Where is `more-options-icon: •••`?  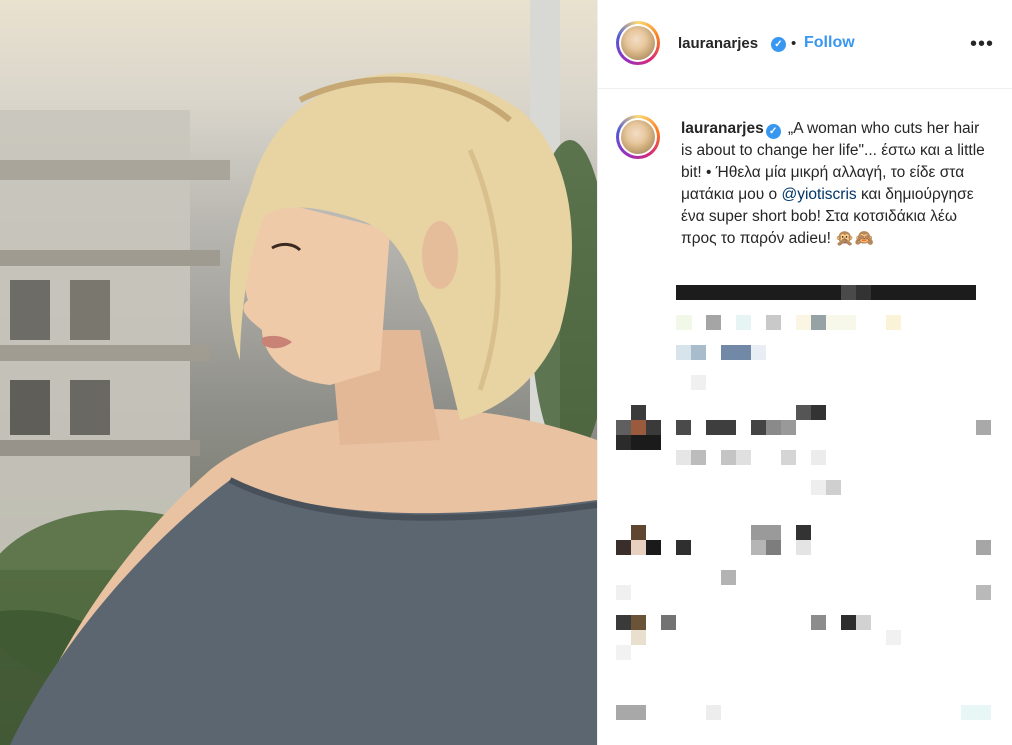
more-options-icon: ••• is located at coordinates (982, 44).